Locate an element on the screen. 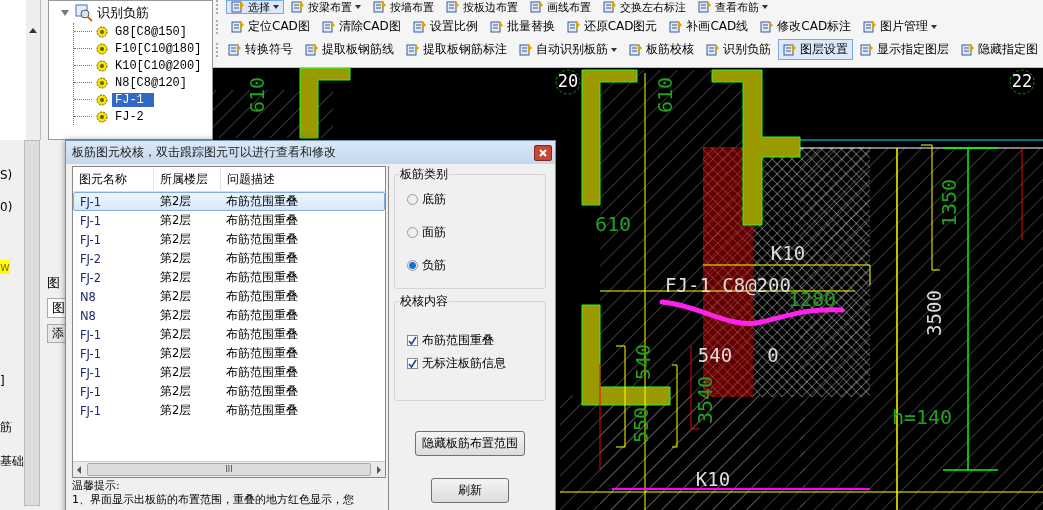 The image size is (1043, 510). magnifier-icon is located at coordinates (84, 13).